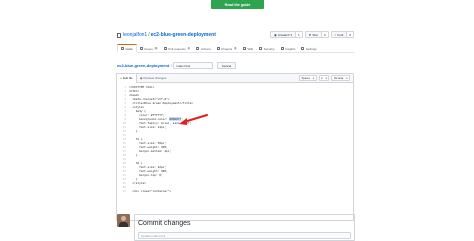 This screenshot has width=474, height=241. Describe the element at coordinates (164, 223) in the screenshot. I see `commit-title: Commit changes` at that location.